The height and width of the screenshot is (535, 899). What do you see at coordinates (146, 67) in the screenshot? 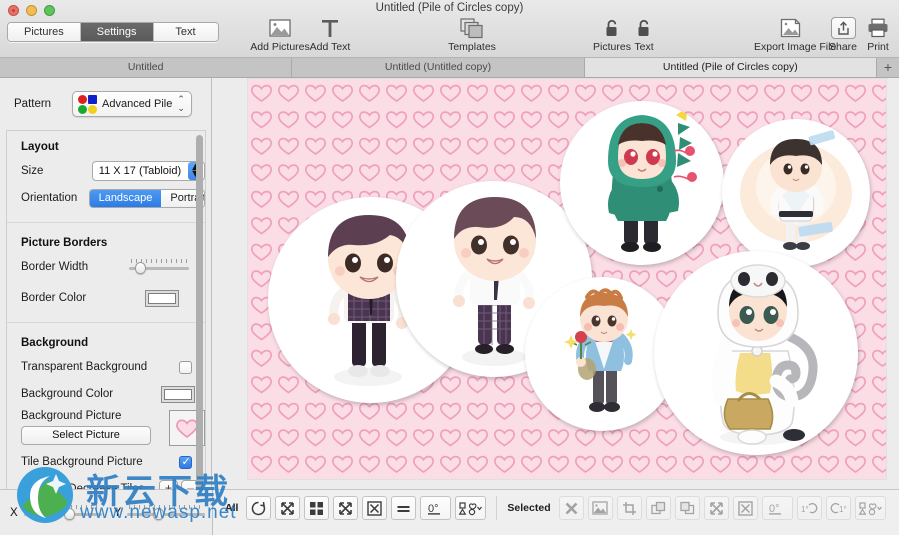
I see `document-tab-untitled: Untitled` at bounding box center [146, 67].